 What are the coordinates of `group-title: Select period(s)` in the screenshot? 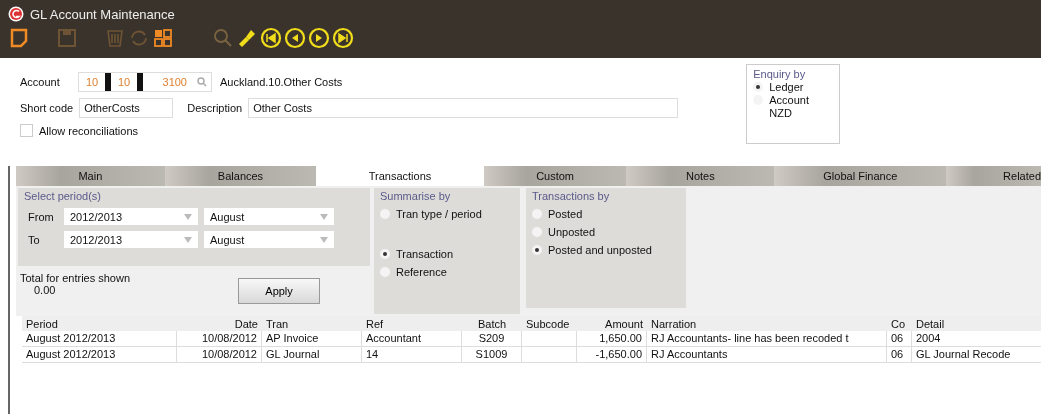 It's located at (63, 196).